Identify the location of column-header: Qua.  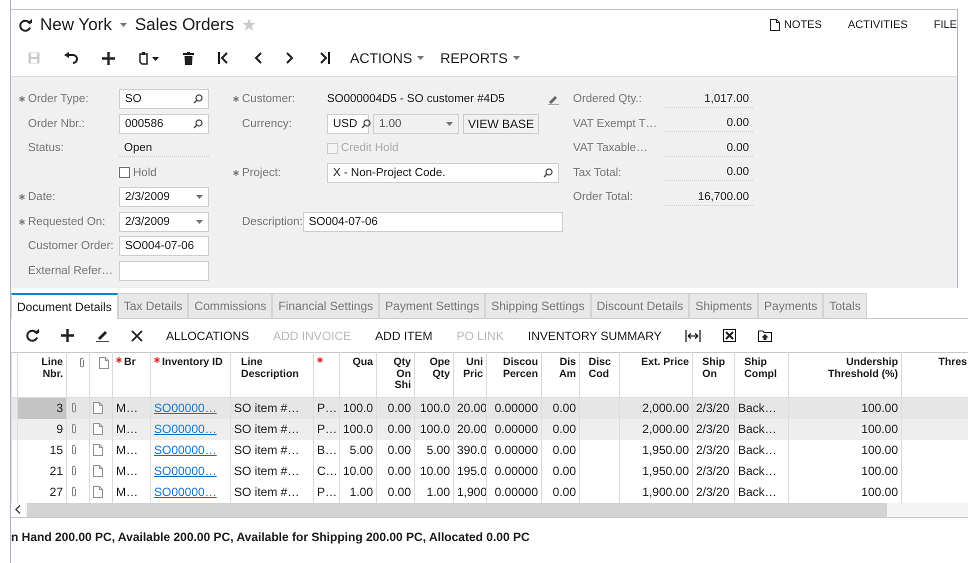
(362, 363).